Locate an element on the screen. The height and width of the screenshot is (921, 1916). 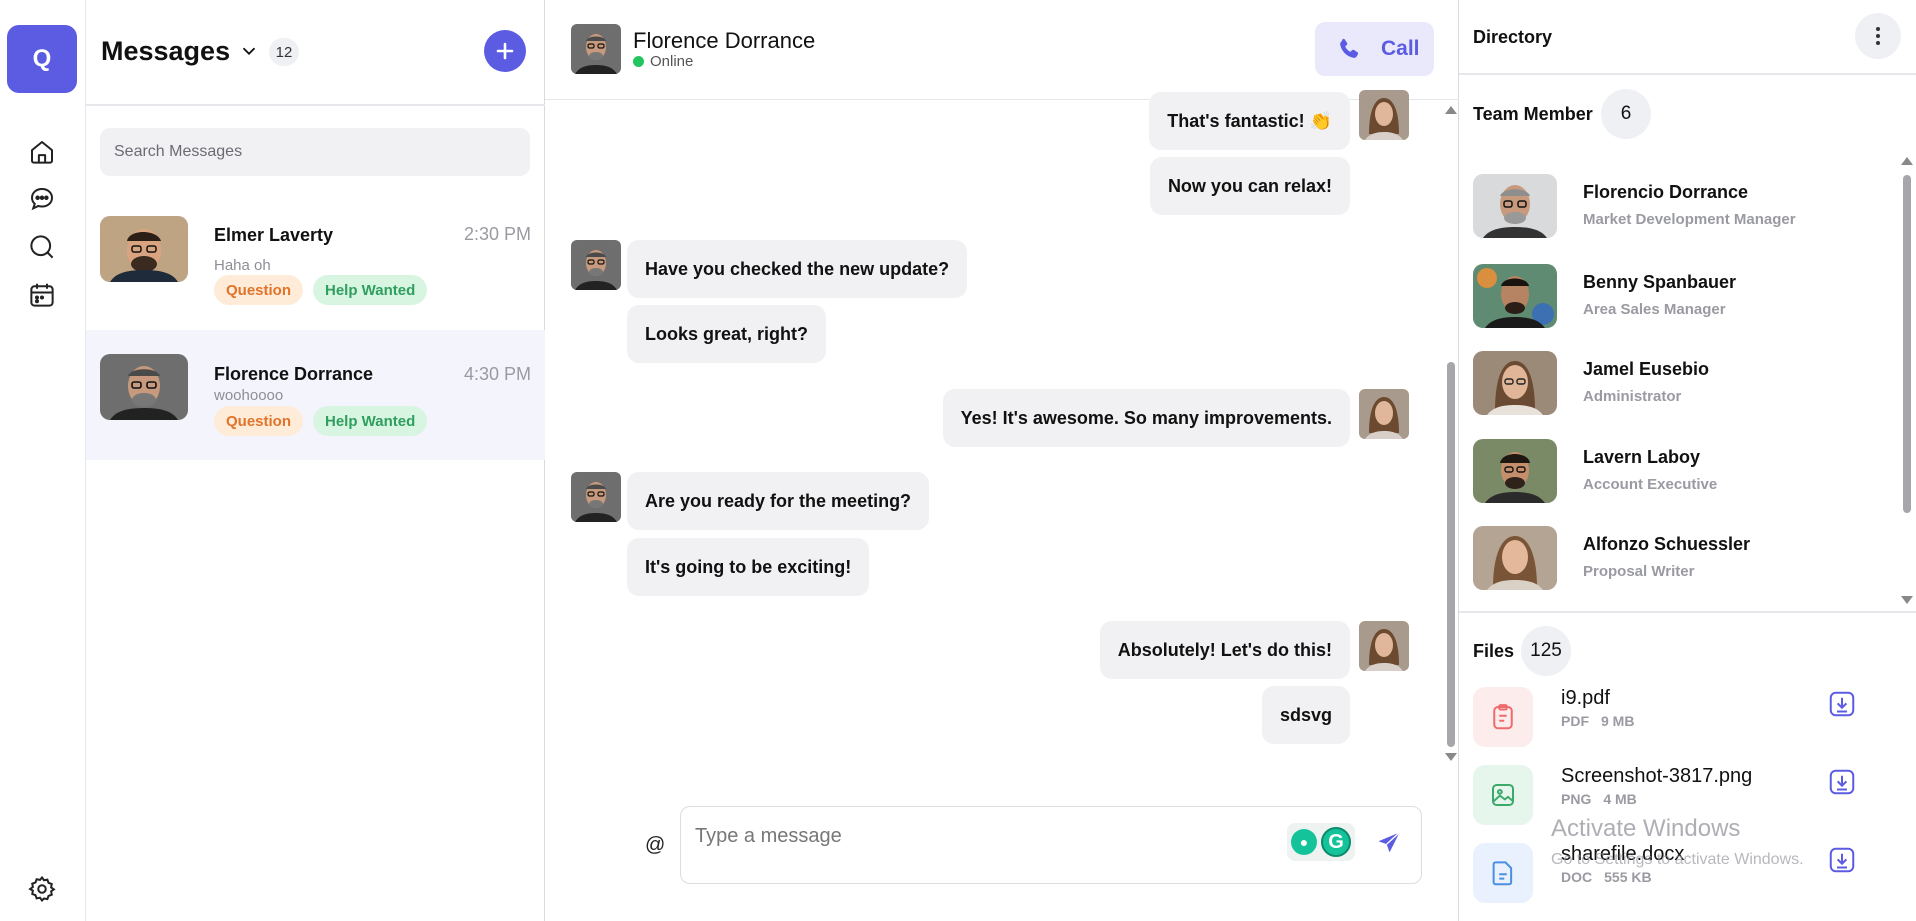
grammarly-widget: ● G is located at coordinates (1321, 842).